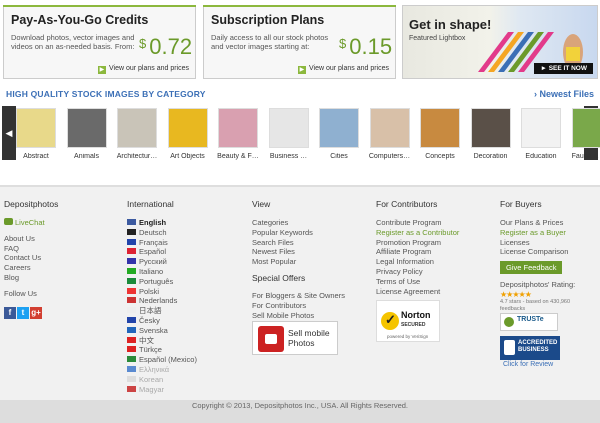 Image resolution: width=600 pixels, height=423 pixels. What do you see at coordinates (31, 278) in the screenshot?
I see `footer-company-link: Blog` at bounding box center [31, 278].